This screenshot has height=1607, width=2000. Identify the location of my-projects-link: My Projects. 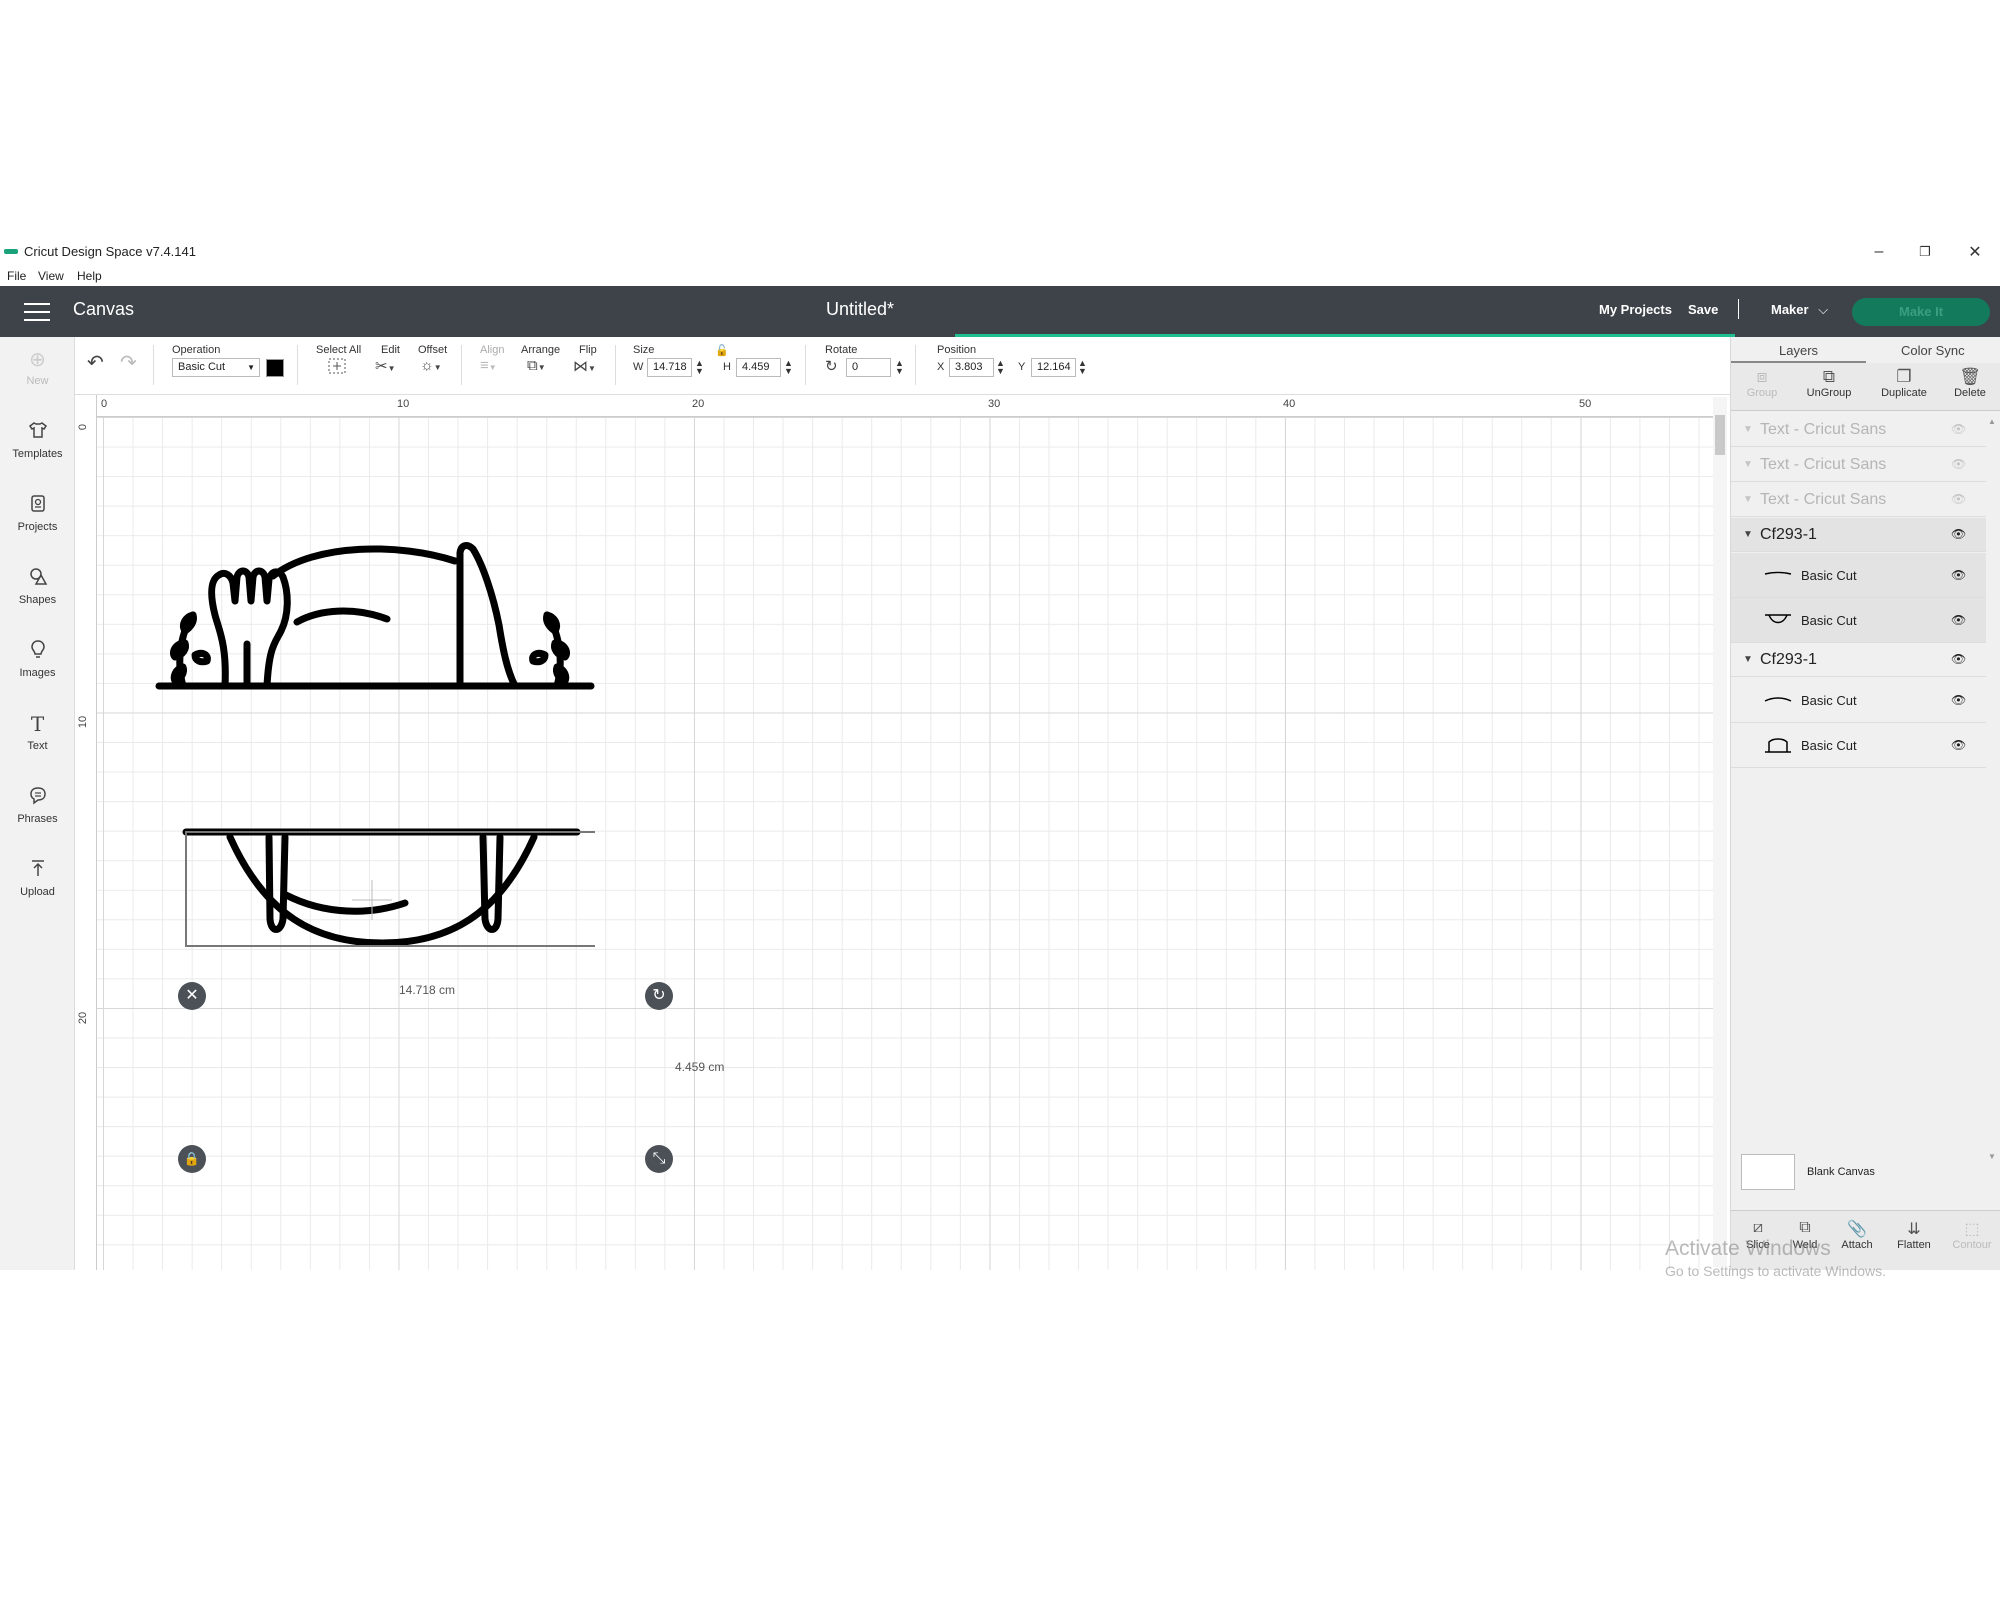
(1635, 309).